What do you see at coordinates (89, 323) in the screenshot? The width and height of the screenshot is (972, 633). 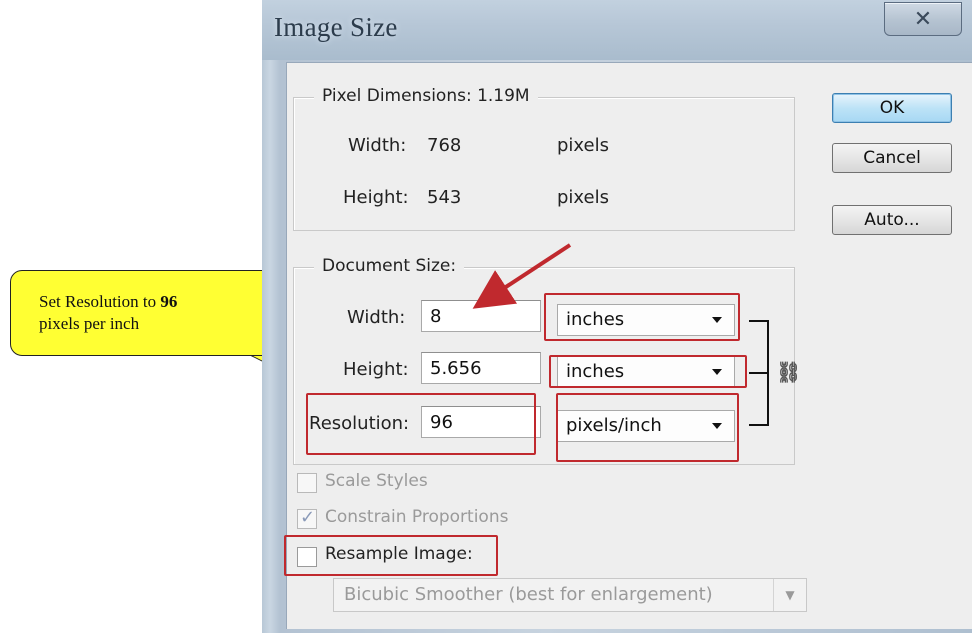 I see `callout-text-suffix: pixels per inch` at bounding box center [89, 323].